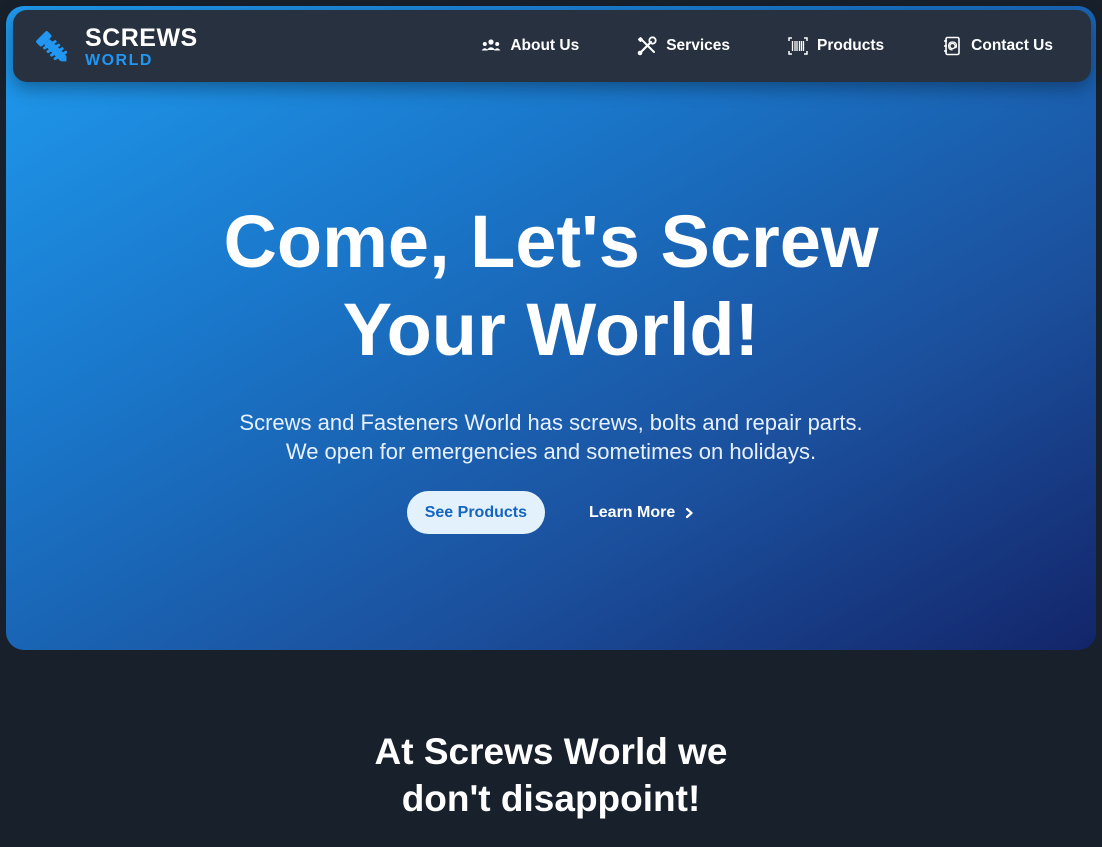  What do you see at coordinates (551, 775) in the screenshot?
I see `section-title: At Screws World we don't disappoint!` at bounding box center [551, 775].